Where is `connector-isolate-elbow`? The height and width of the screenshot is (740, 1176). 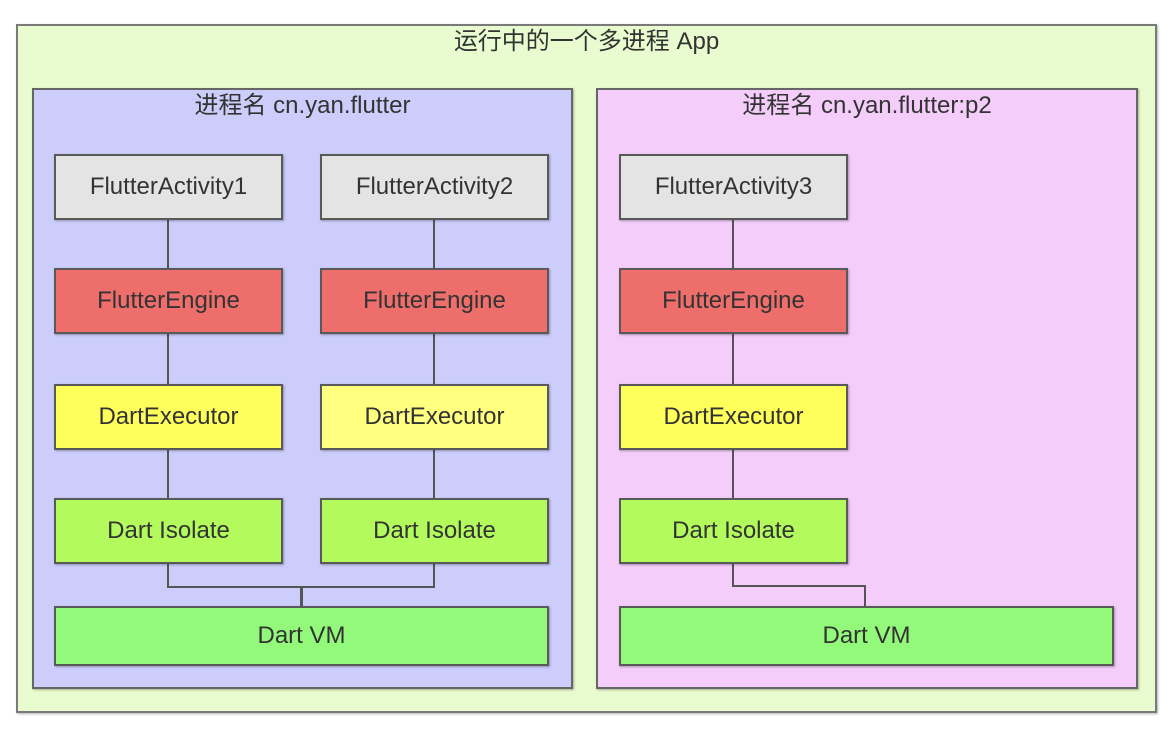
connector-isolate-elbow is located at coordinates (799, 586).